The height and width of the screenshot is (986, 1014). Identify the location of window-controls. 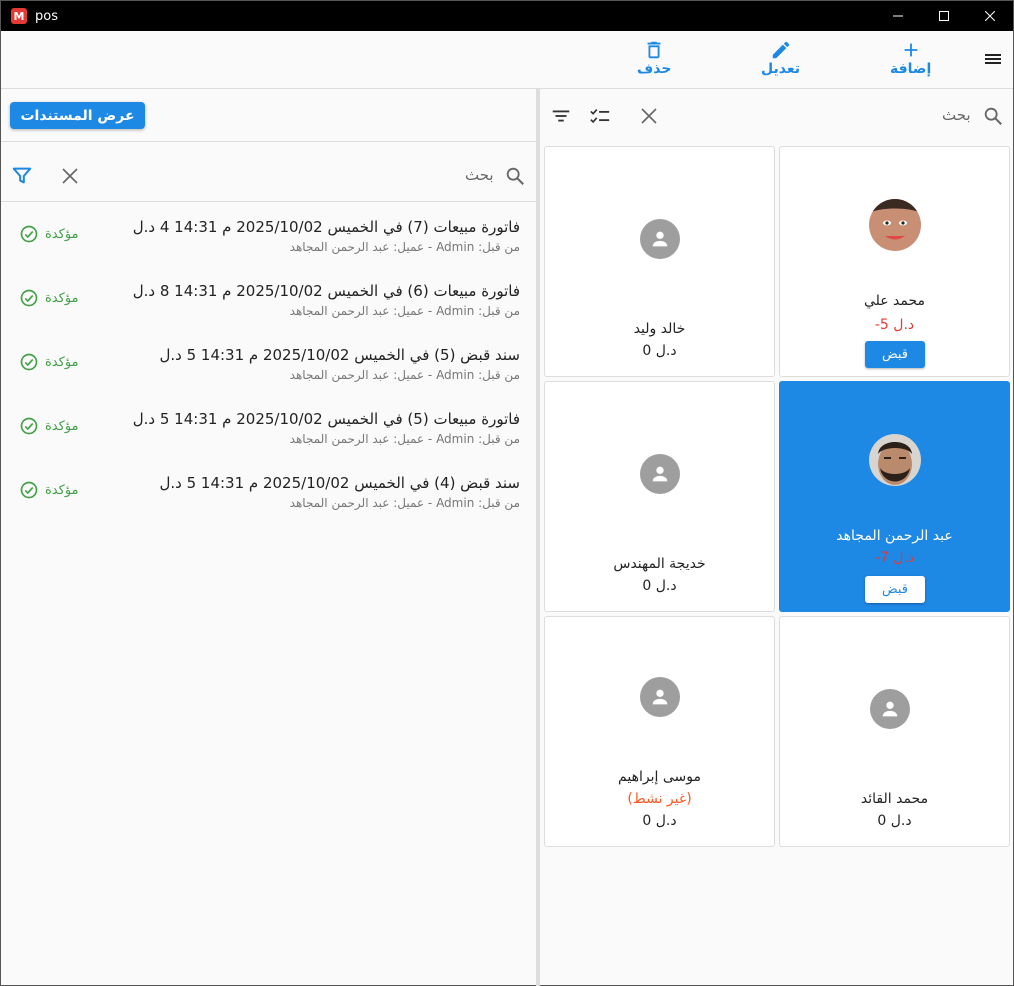
(944, 16).